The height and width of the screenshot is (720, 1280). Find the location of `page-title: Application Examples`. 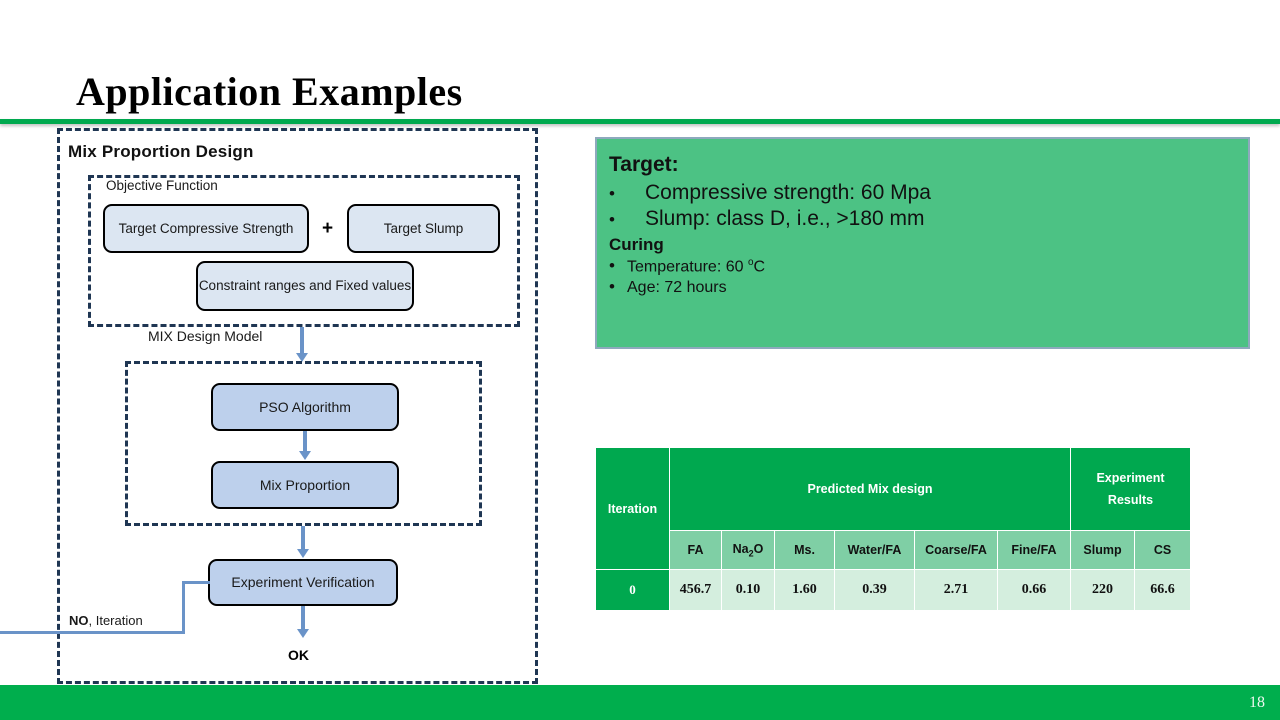

page-title: Application Examples is located at coordinates (269, 91).